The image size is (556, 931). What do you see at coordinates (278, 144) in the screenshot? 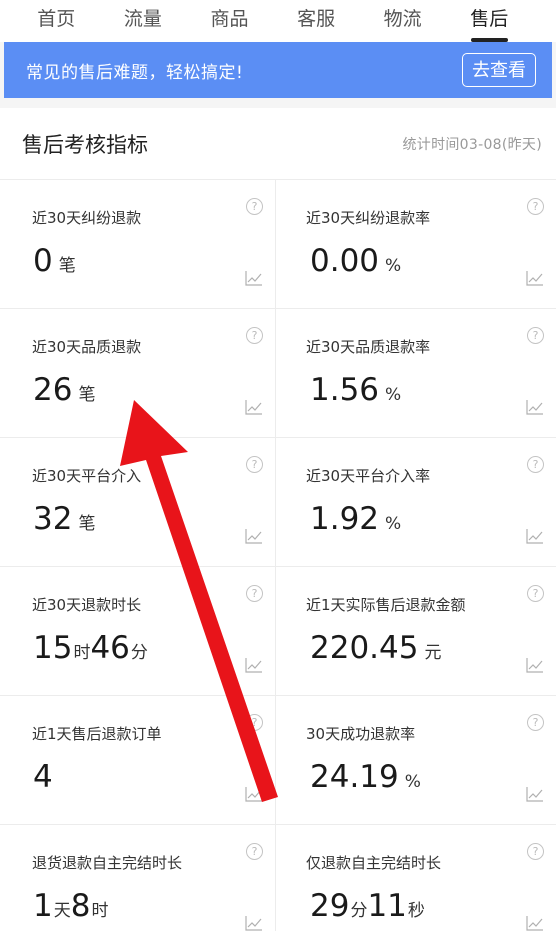
I see `section-header: 售后考核指标 统计时间03-08(昨天)` at bounding box center [278, 144].